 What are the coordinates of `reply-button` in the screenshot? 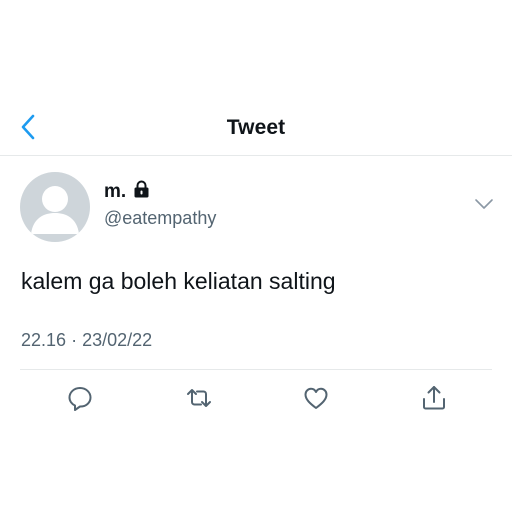 It's located at (80, 400).